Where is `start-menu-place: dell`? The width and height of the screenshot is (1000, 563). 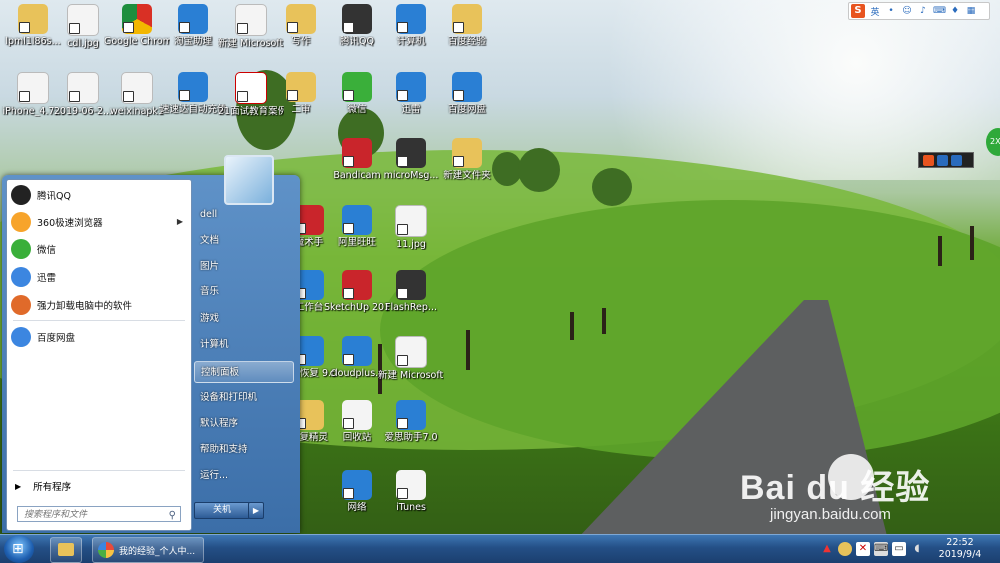 start-menu-place: dell is located at coordinates (244, 215).